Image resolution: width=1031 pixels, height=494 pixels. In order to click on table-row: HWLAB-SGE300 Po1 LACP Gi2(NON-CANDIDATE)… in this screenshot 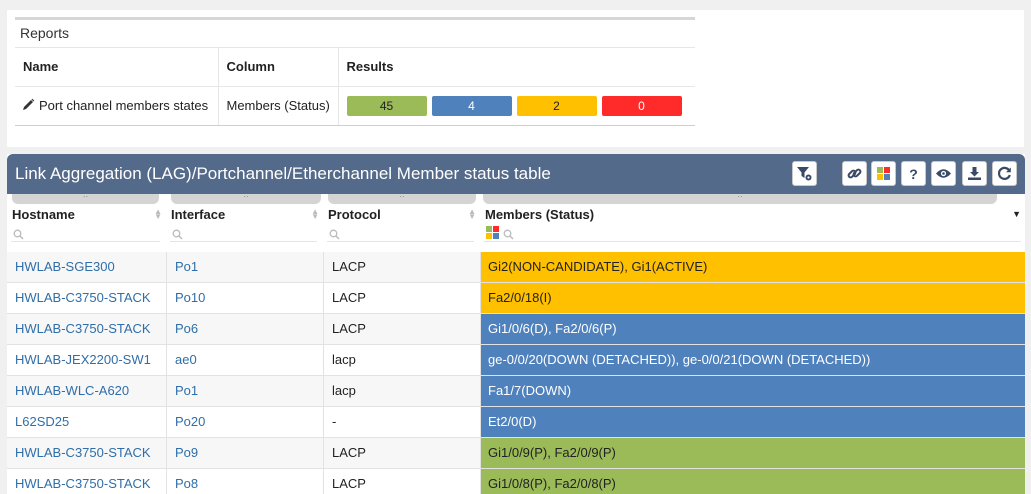, I will do `click(516, 267)`.